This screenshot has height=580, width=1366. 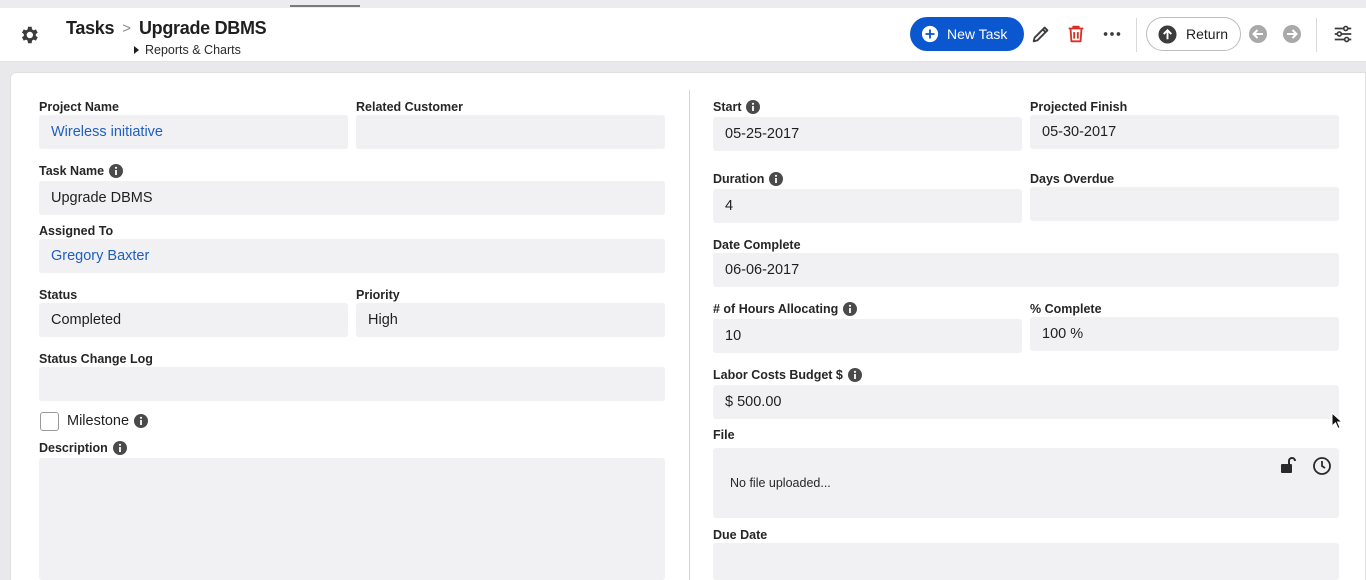 I want to click on milestone-label-text: Milestone, so click(x=98, y=421).